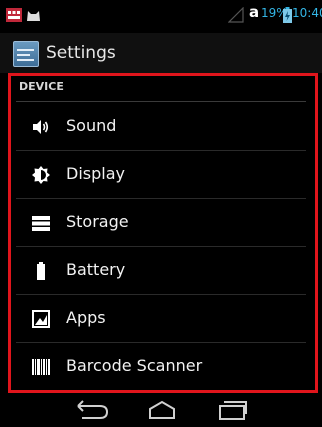 This screenshot has height=427, width=322. I want to click on settings-item-battery: Battery, so click(163, 271).